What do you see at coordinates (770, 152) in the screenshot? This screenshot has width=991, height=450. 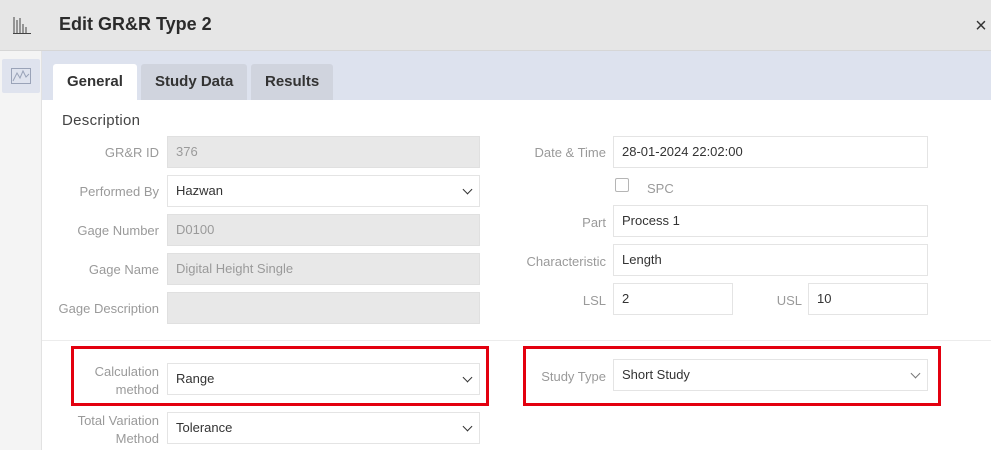 I see `date-time-field: 28-01-2024 22:02:00` at bounding box center [770, 152].